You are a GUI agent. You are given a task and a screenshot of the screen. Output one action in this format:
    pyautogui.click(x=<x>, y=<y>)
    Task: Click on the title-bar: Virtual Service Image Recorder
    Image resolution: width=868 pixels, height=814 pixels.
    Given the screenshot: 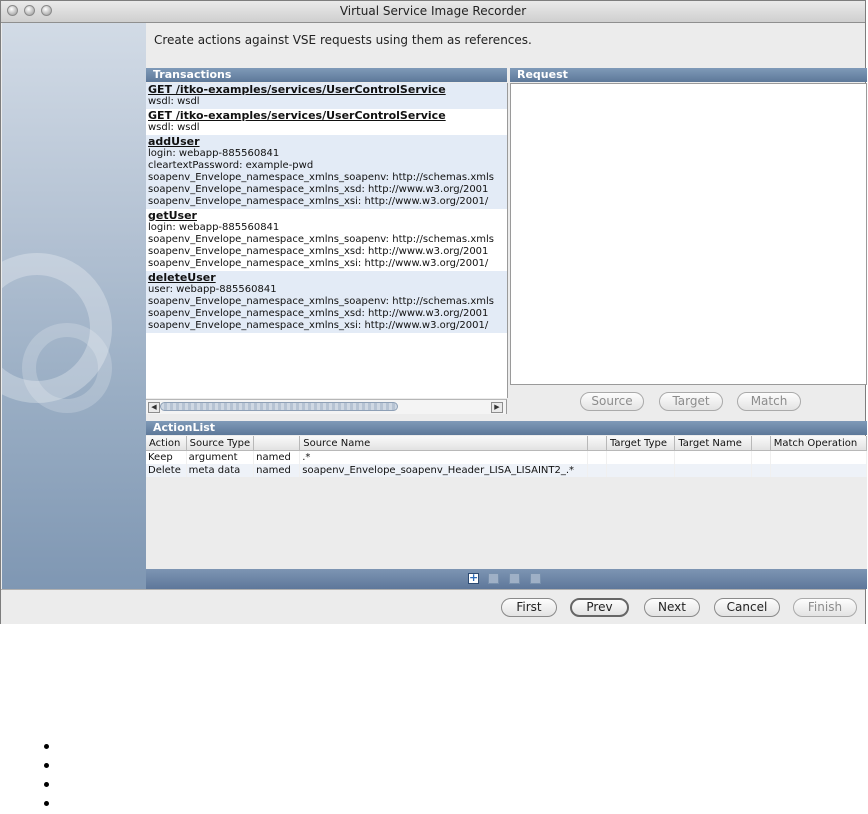 What is the action you would take?
    pyautogui.click(x=433, y=12)
    